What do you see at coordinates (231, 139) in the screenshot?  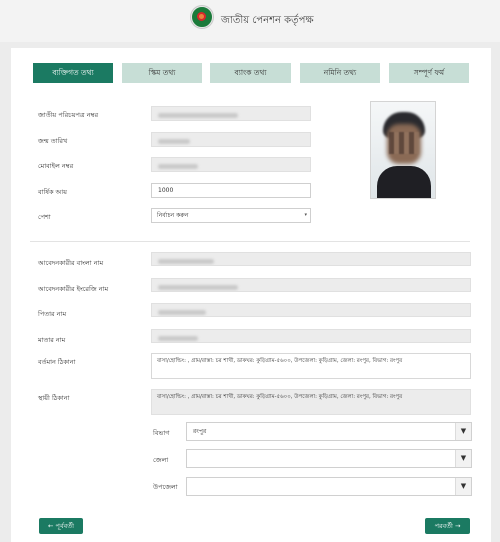 I see `dob-field` at bounding box center [231, 139].